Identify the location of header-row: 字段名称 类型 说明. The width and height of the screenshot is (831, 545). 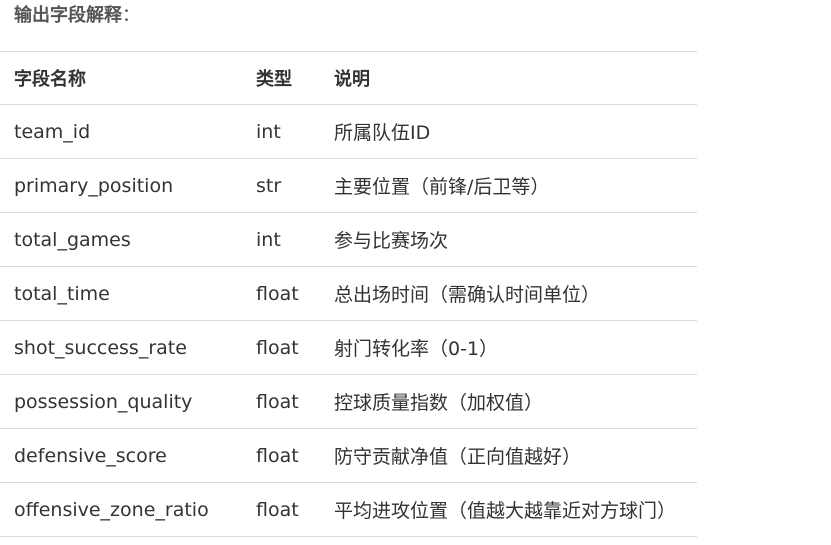
(348, 78).